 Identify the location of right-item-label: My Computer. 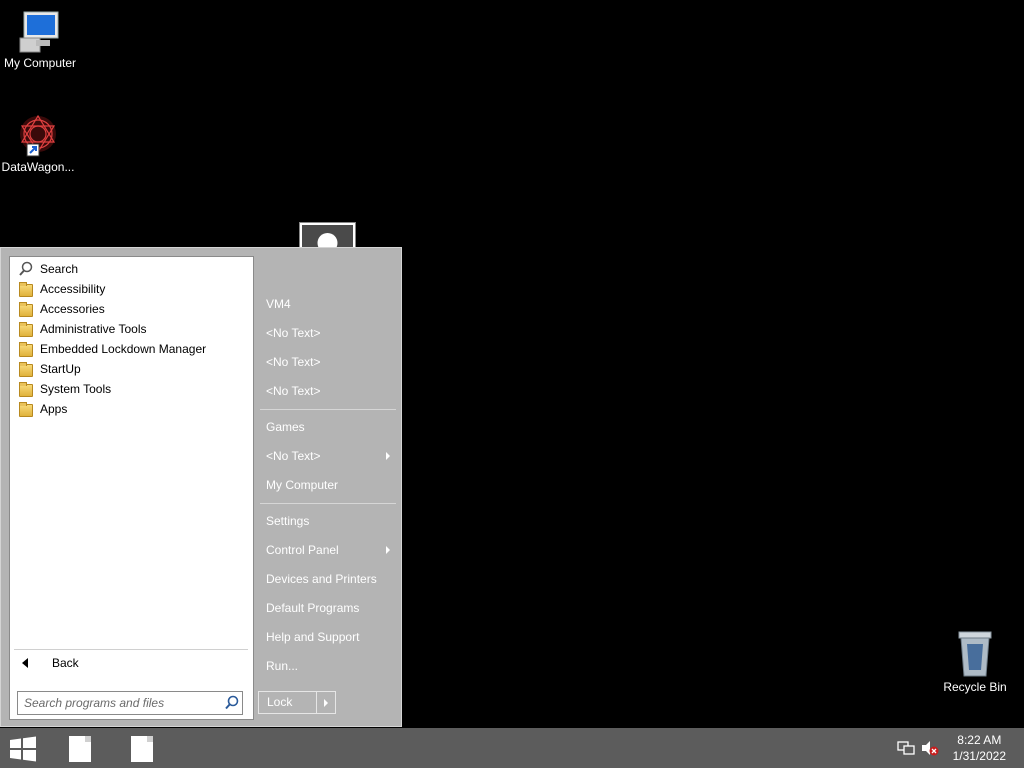
(302, 485).